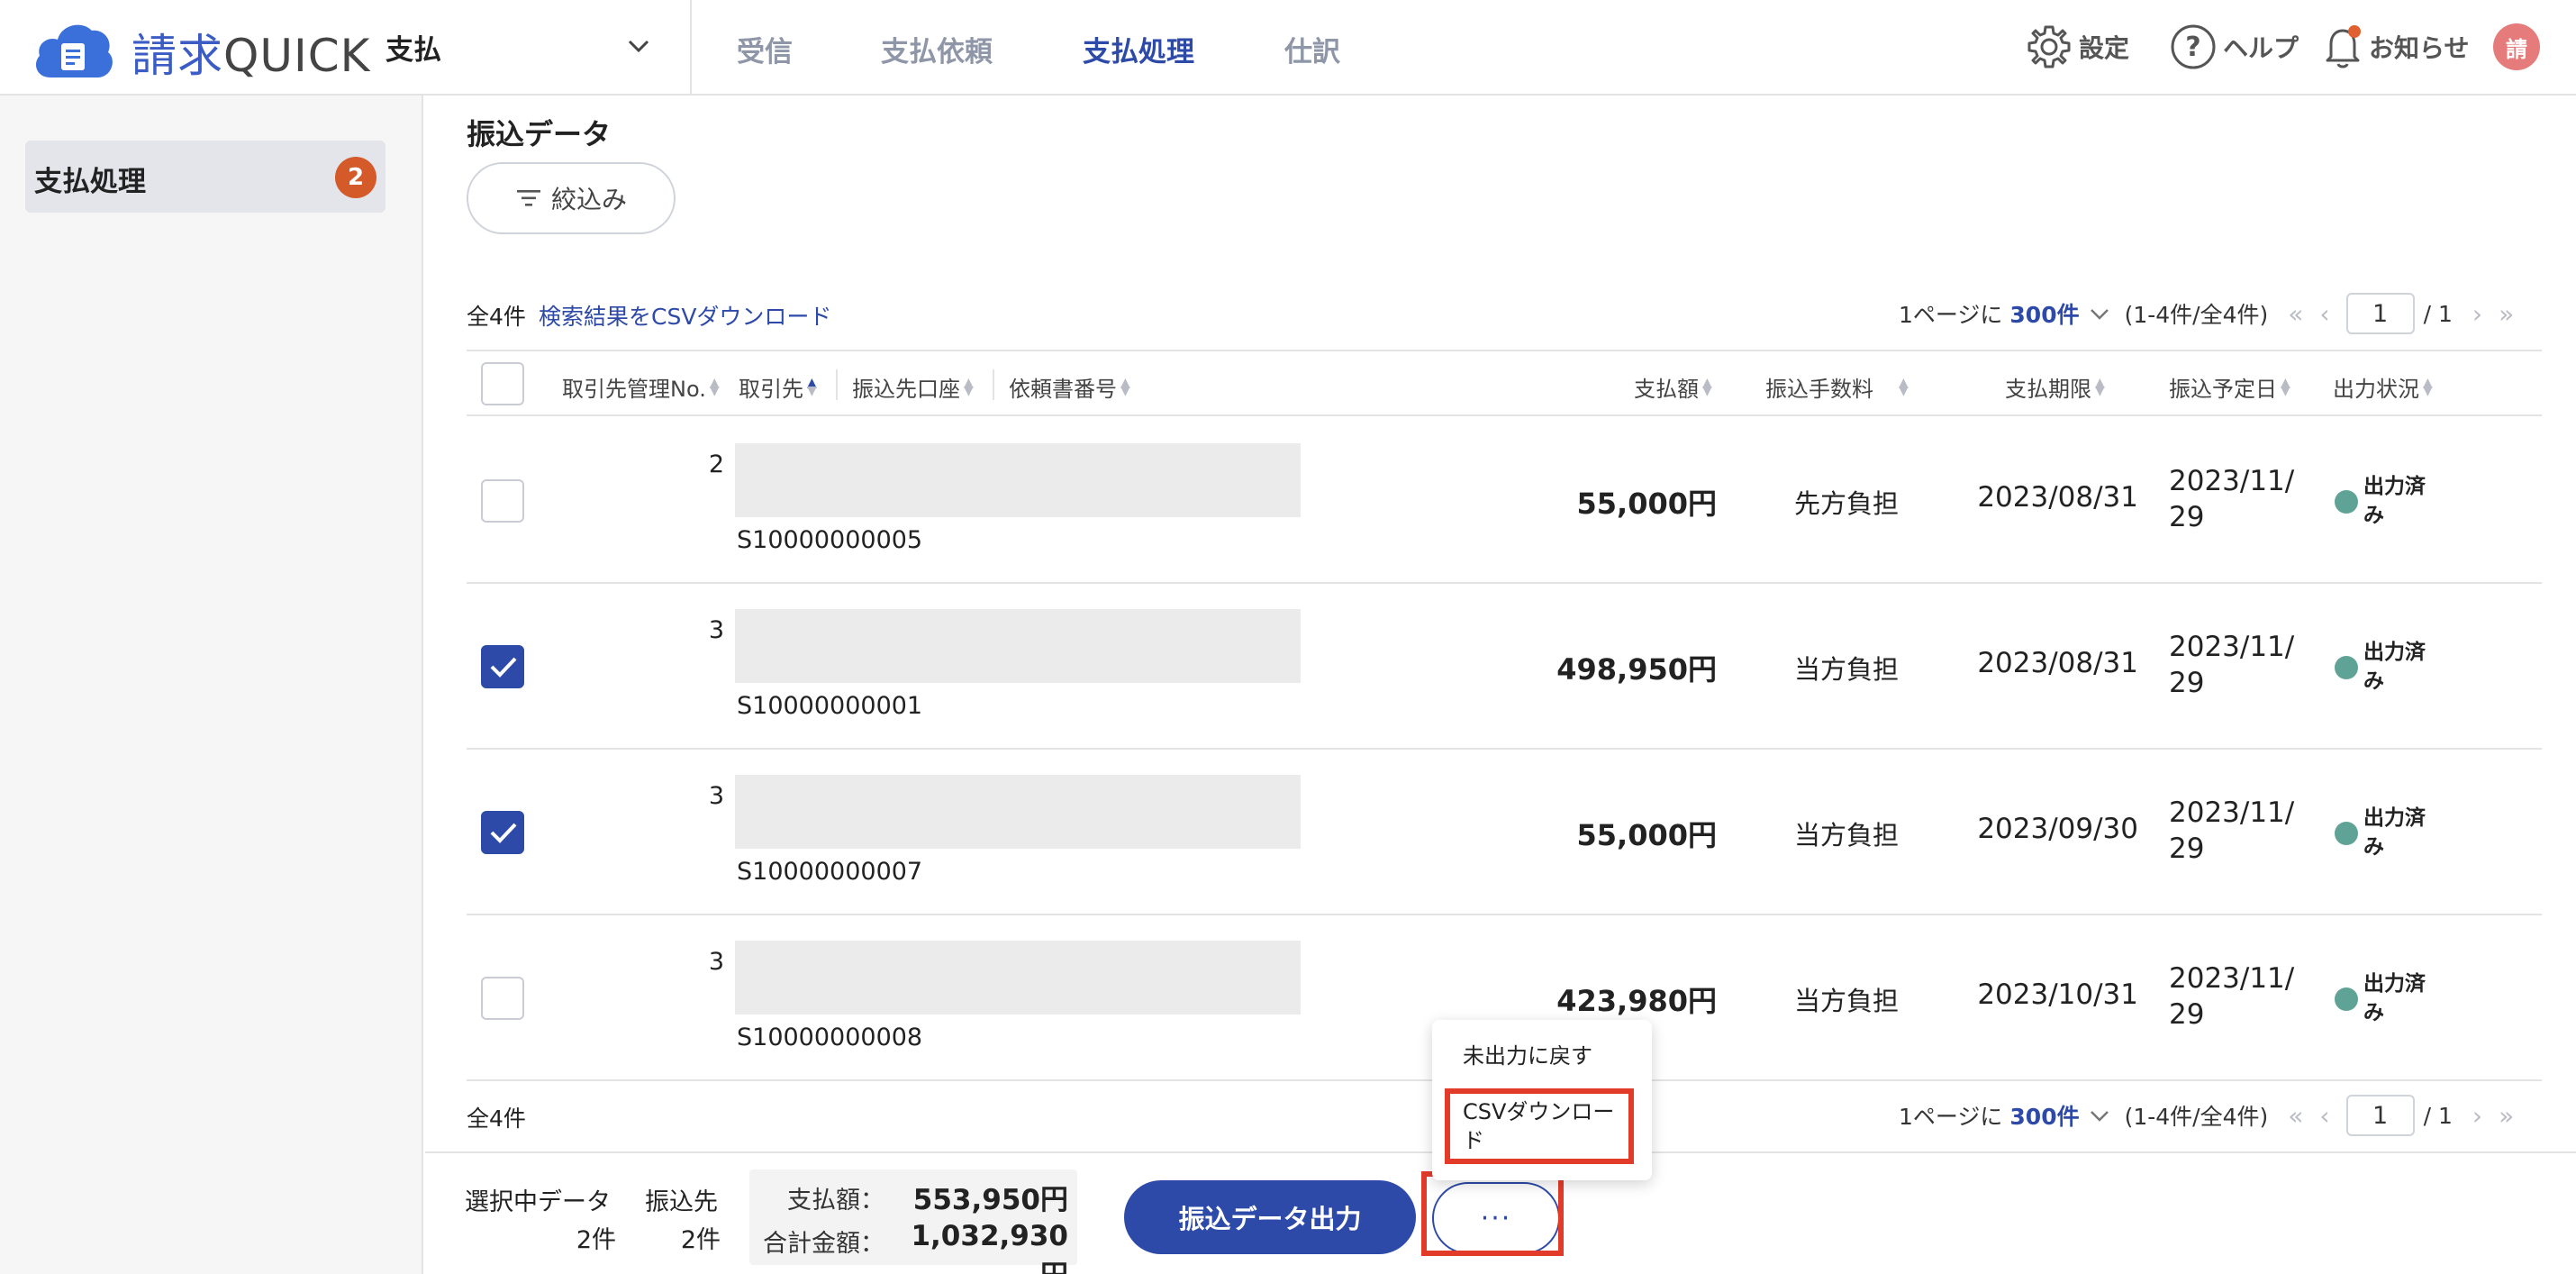 This screenshot has width=2576, height=1274. I want to click on selected-data-count: 2件, so click(596, 1240).